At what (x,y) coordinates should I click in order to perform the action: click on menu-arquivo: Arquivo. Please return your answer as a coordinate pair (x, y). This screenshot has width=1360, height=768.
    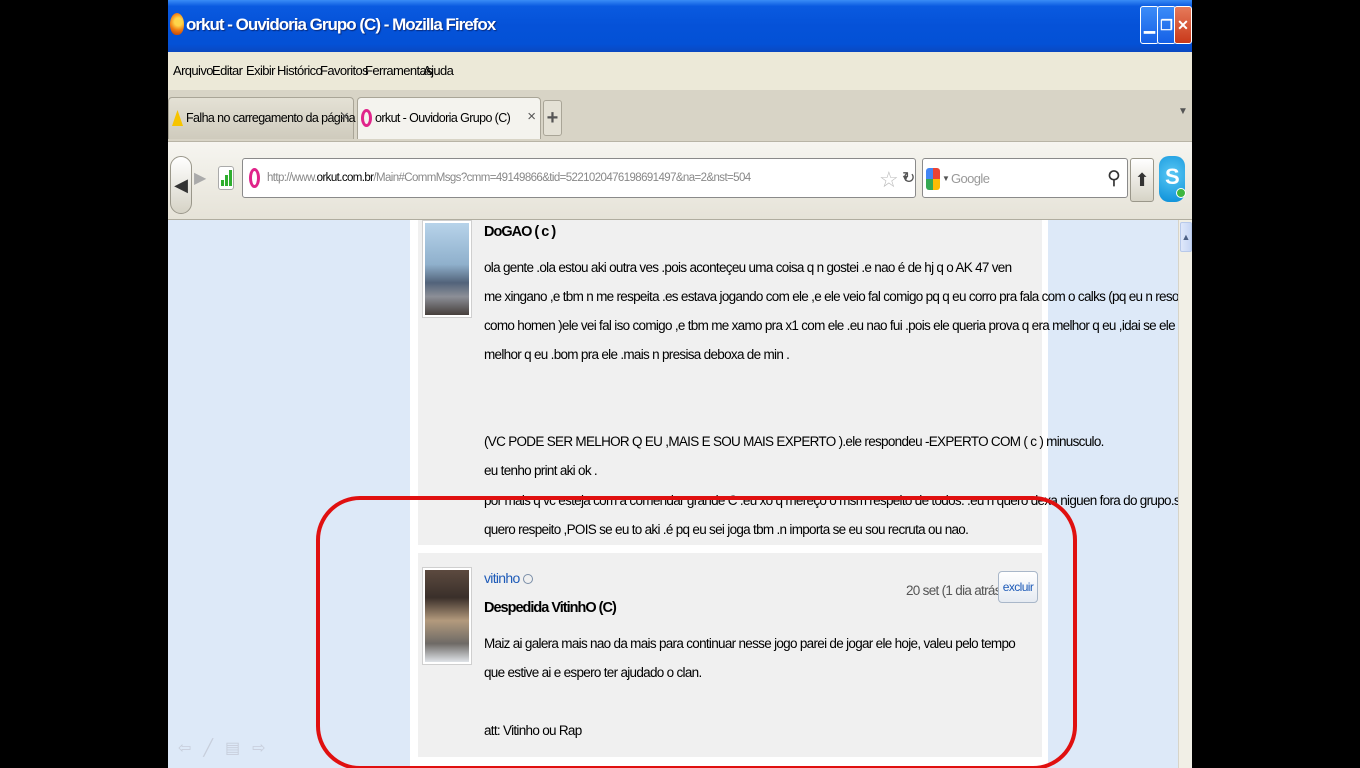
    Looking at the image, I should click on (193, 70).